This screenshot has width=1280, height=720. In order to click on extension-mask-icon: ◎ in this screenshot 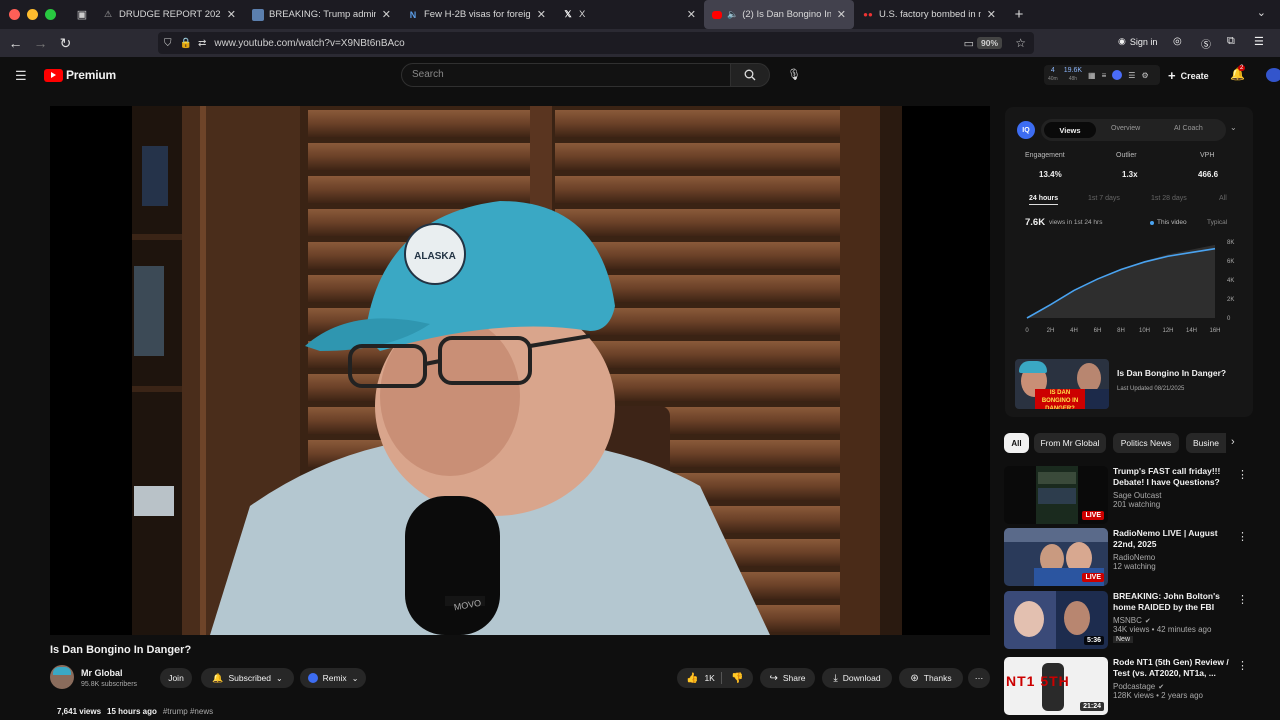, I will do `click(1177, 41)`.